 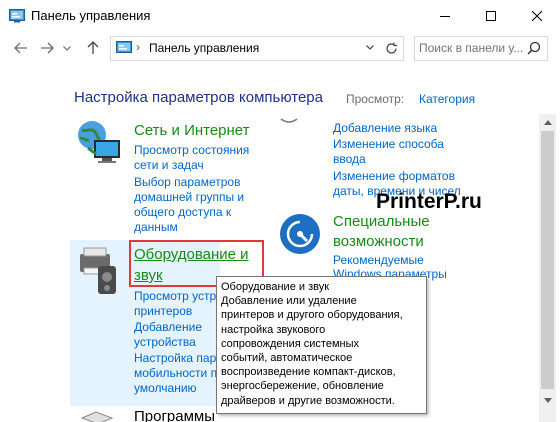 What do you see at coordinates (290, 343) in the screenshot?
I see `tooltip-line: сопровождения системных` at bounding box center [290, 343].